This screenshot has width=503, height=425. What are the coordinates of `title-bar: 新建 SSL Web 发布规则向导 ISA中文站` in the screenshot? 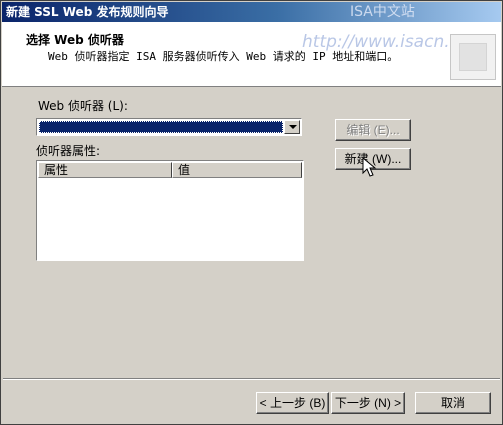 It's located at (251, 12).